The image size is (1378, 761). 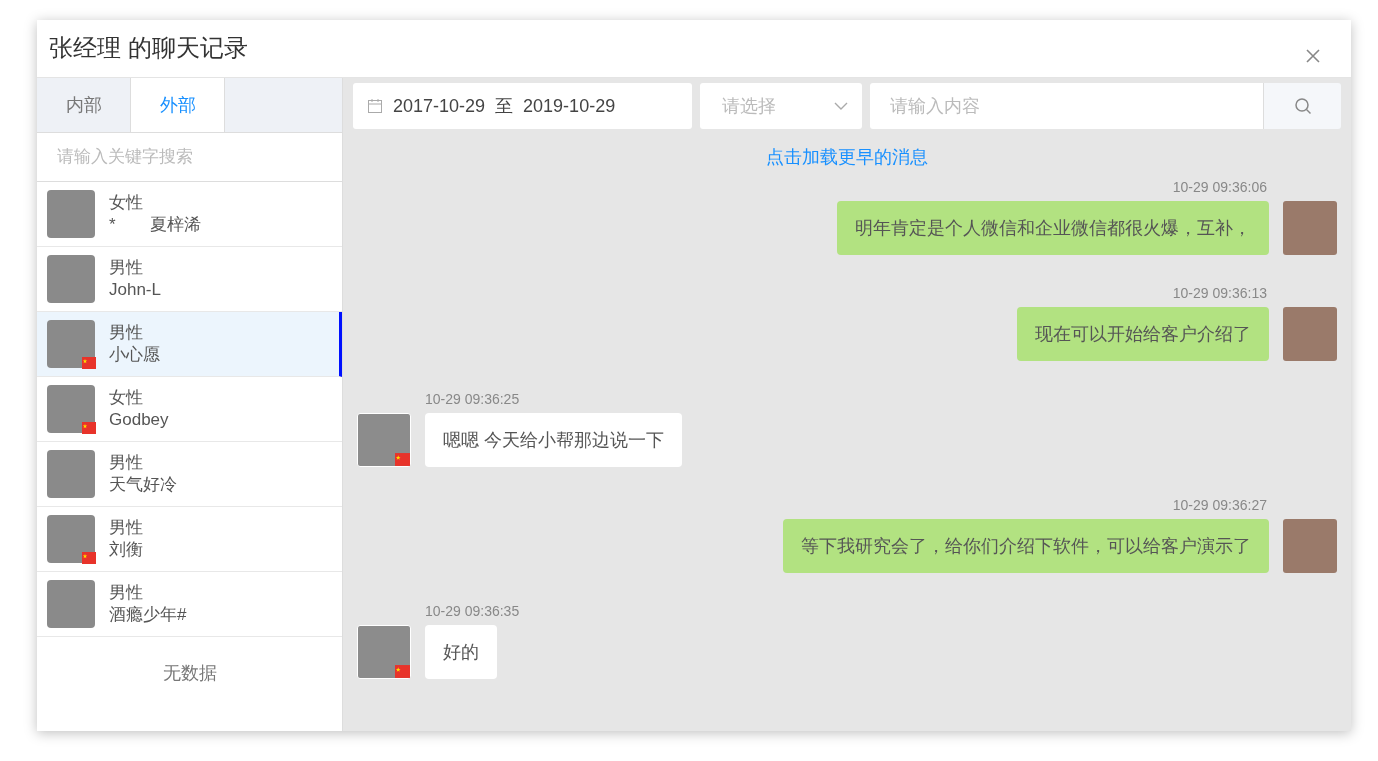 What do you see at coordinates (1219, 293) in the screenshot?
I see `message-time: 10-29 09:36:13` at bounding box center [1219, 293].